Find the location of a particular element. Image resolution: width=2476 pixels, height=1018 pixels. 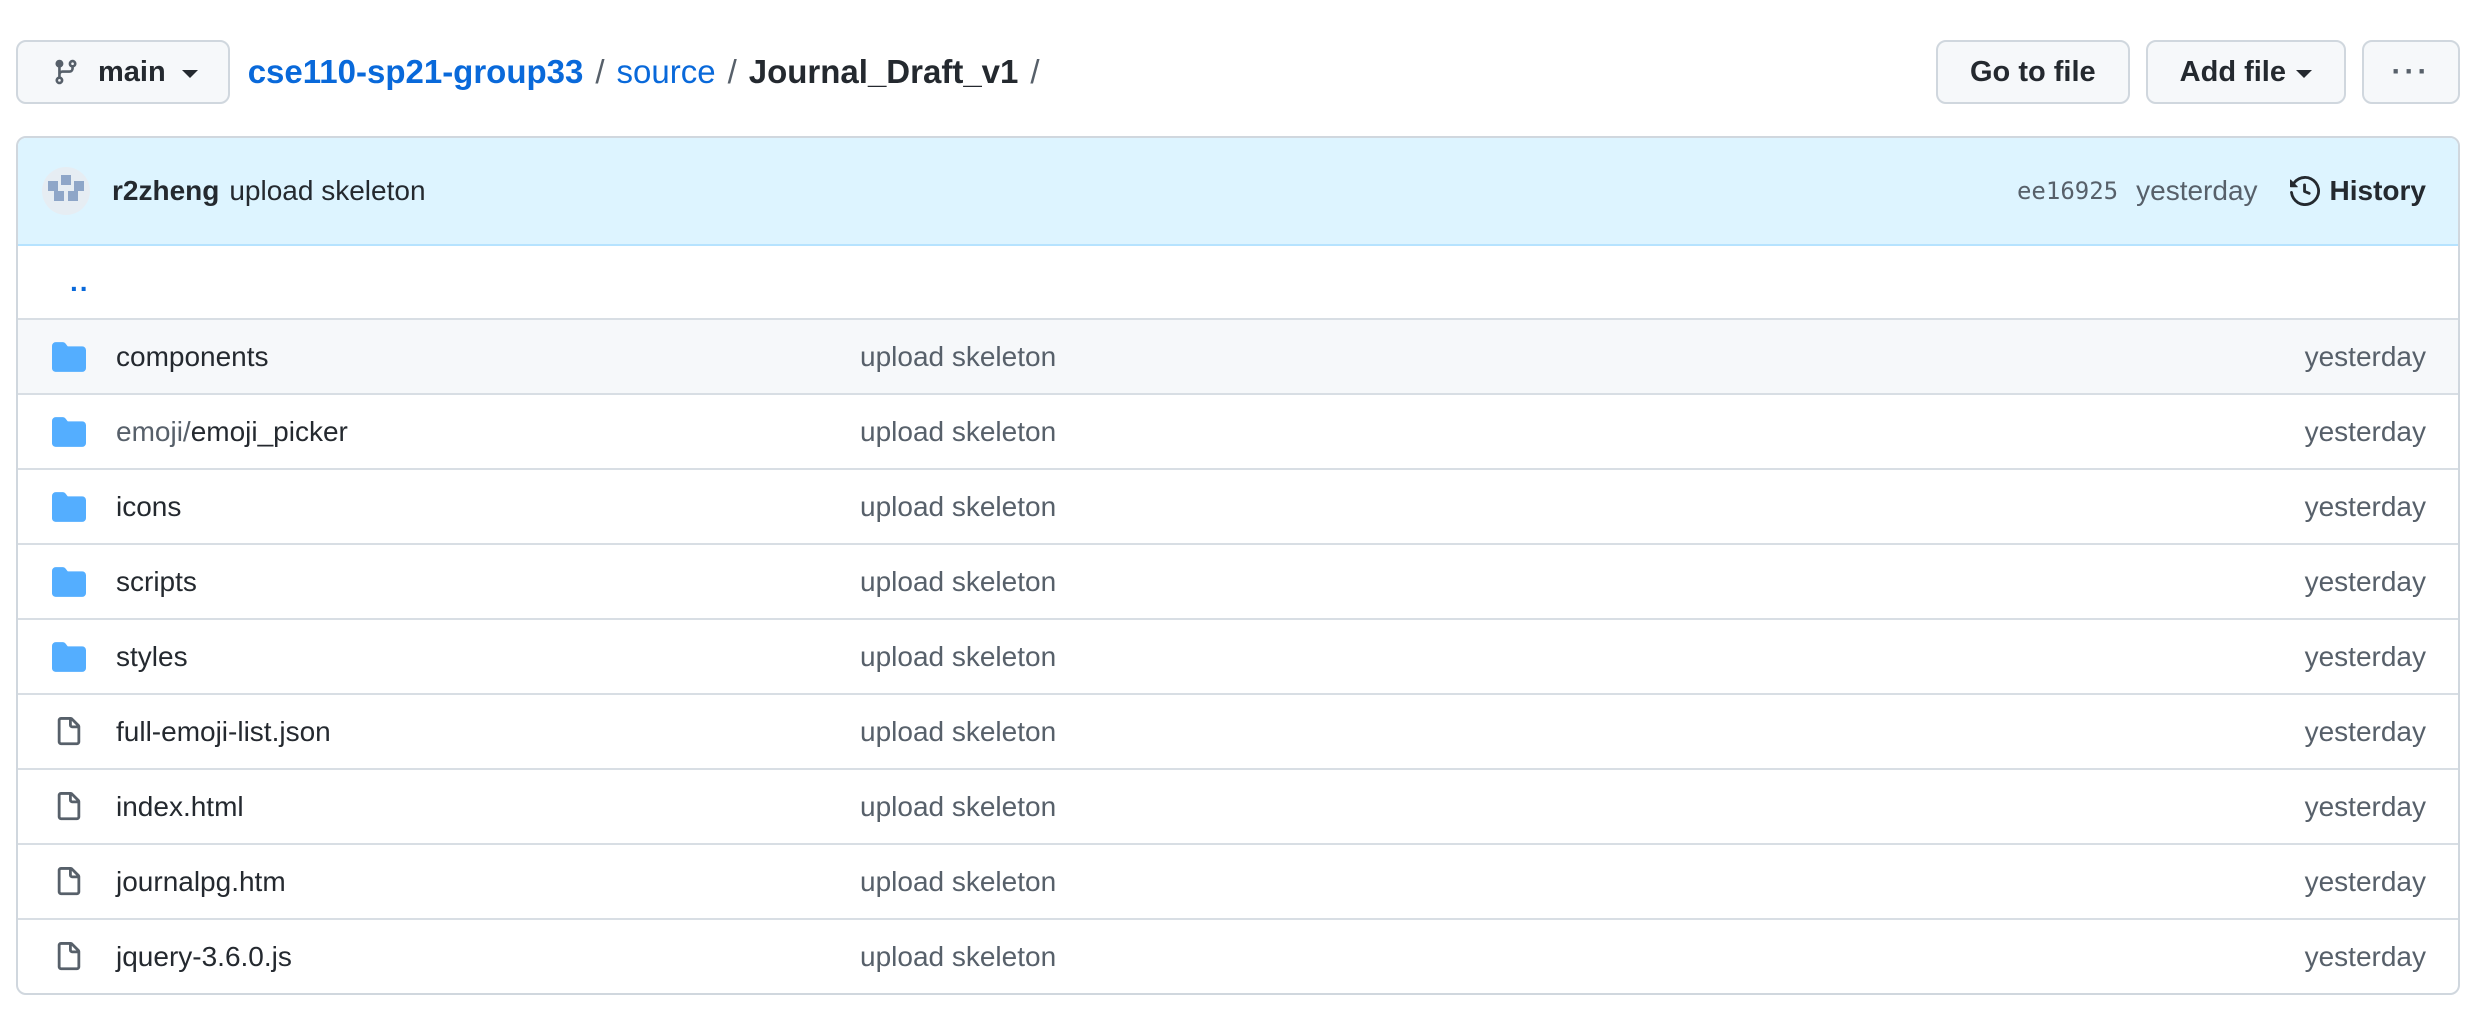

commit-time: yesterday is located at coordinates (2197, 190).